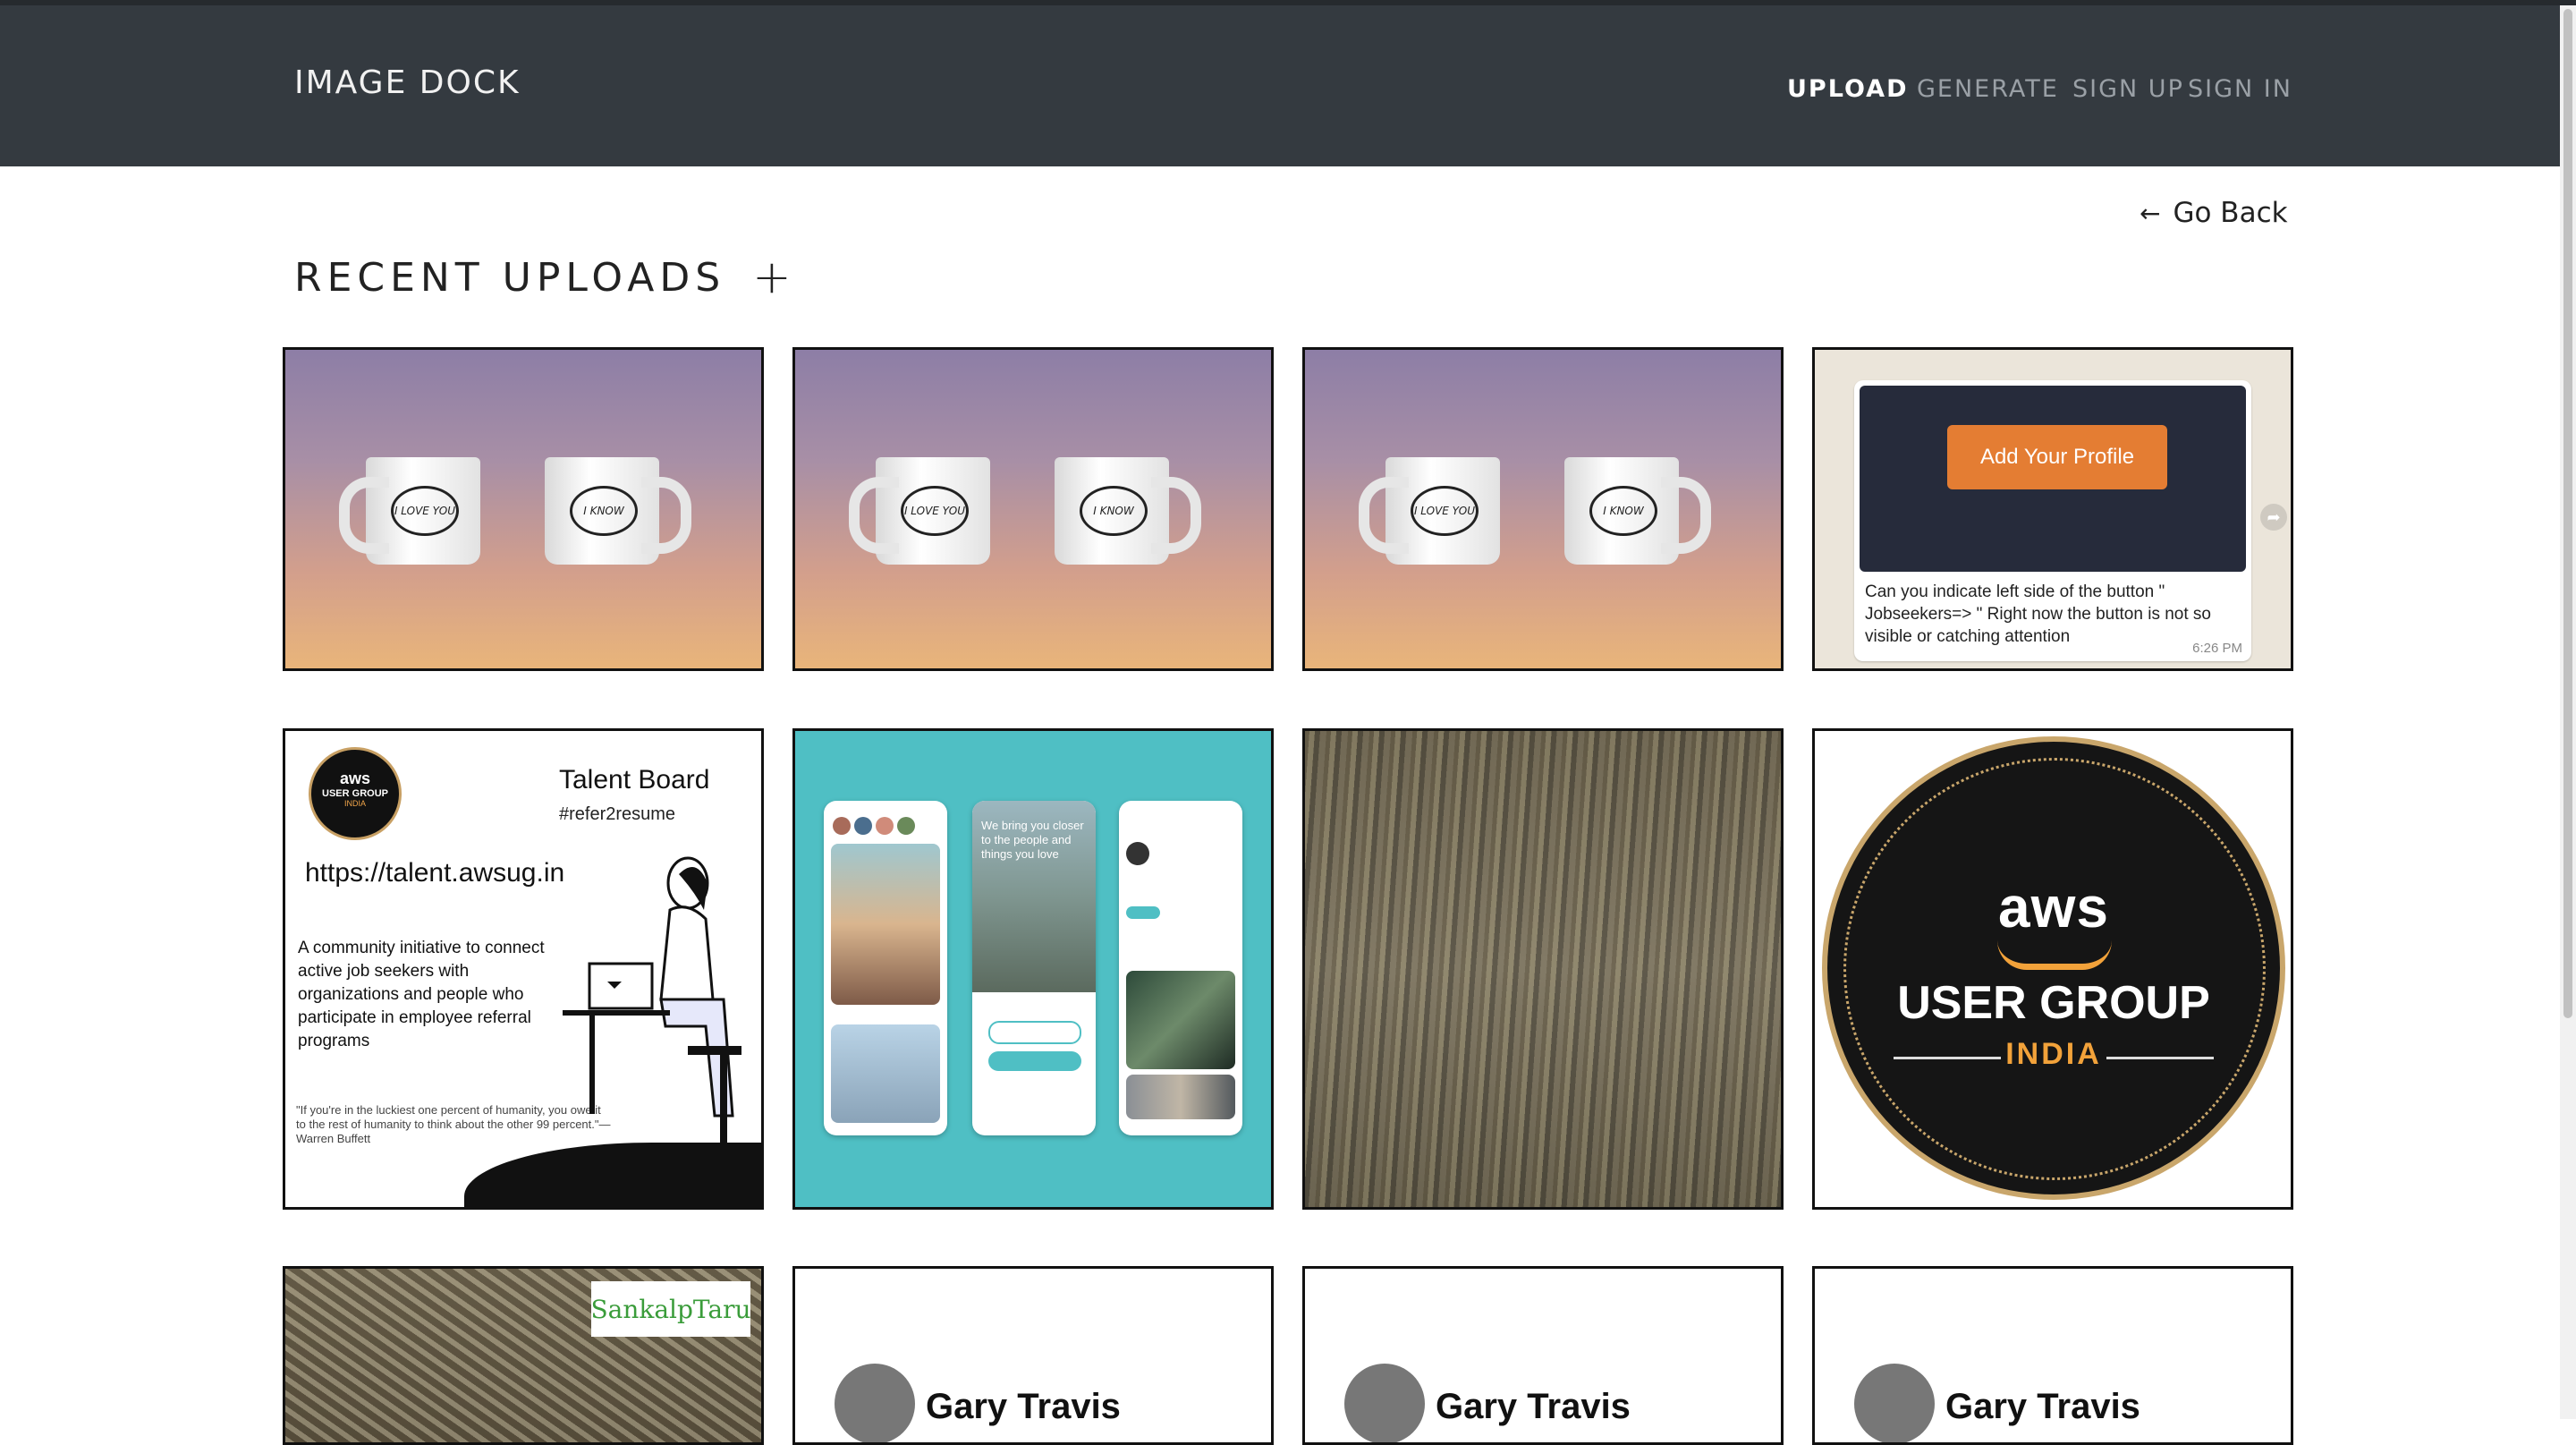  I want to click on aws-logo-text: aws, so click(2053, 907).